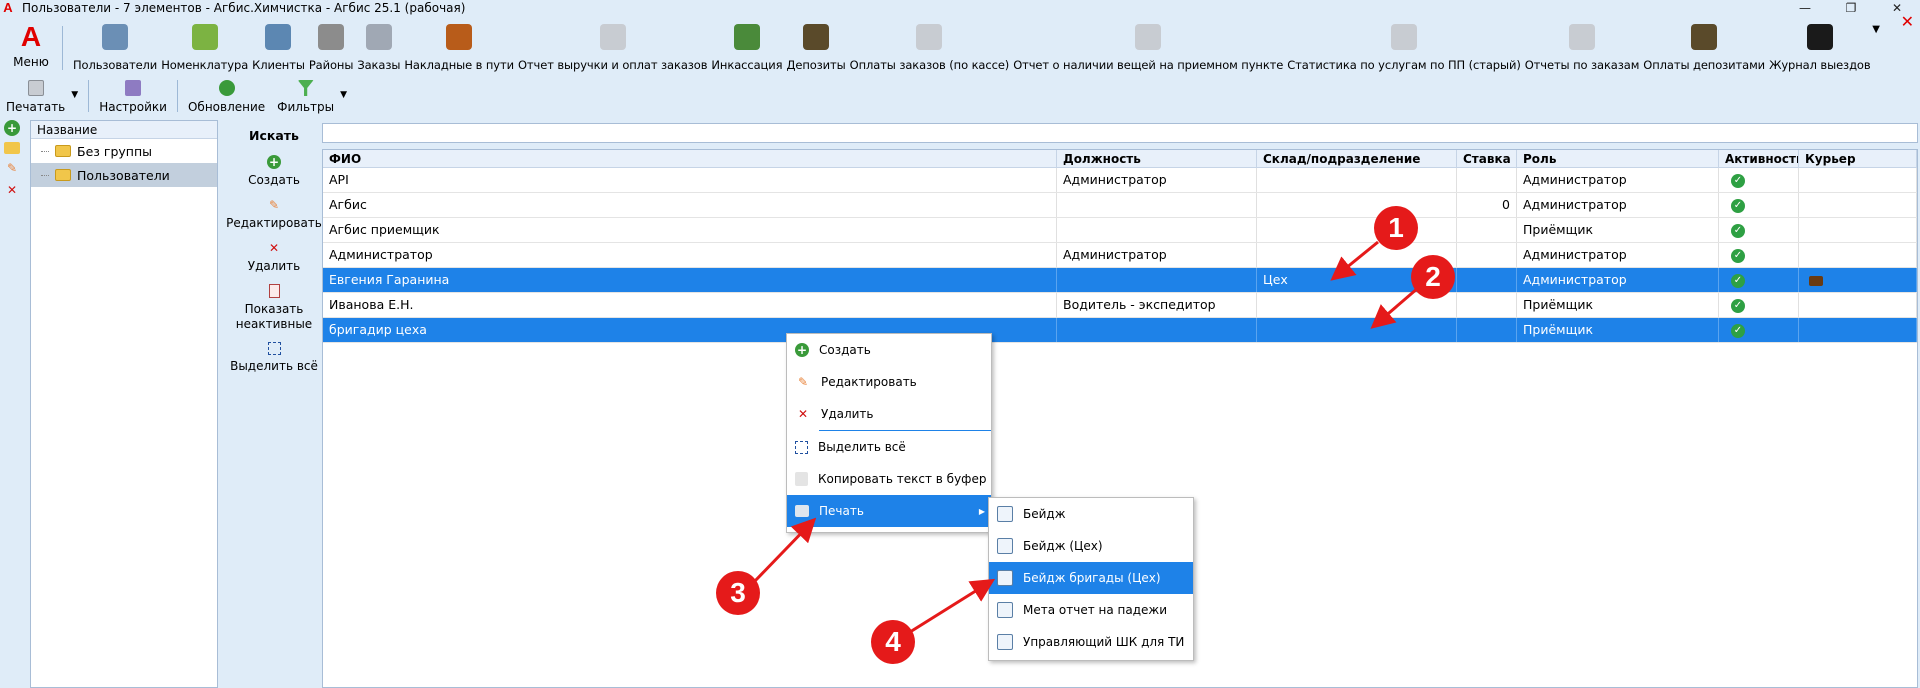 The width and height of the screenshot is (1920, 688). I want to click on restore-icon: ❐, so click(1851, 8).